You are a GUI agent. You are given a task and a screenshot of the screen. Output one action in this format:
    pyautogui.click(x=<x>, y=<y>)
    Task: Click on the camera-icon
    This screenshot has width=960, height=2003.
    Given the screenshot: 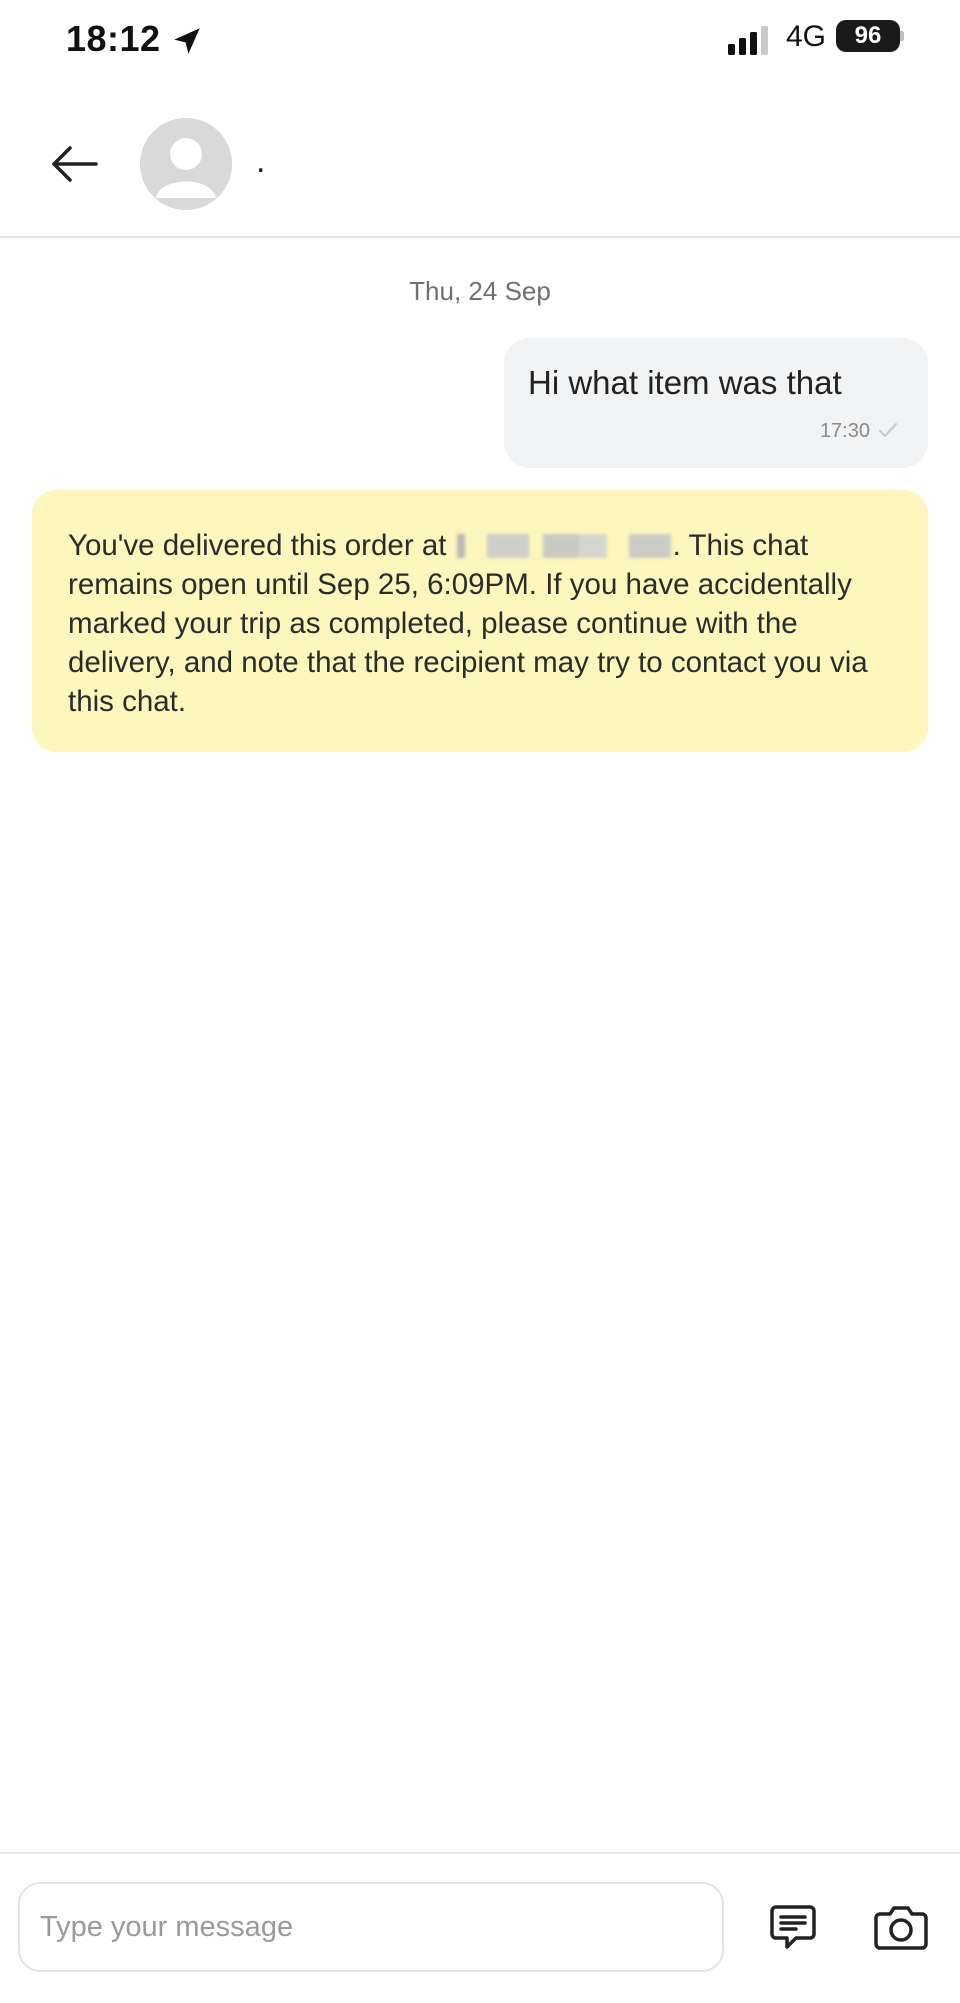 What is the action you would take?
    pyautogui.click(x=901, y=1928)
    